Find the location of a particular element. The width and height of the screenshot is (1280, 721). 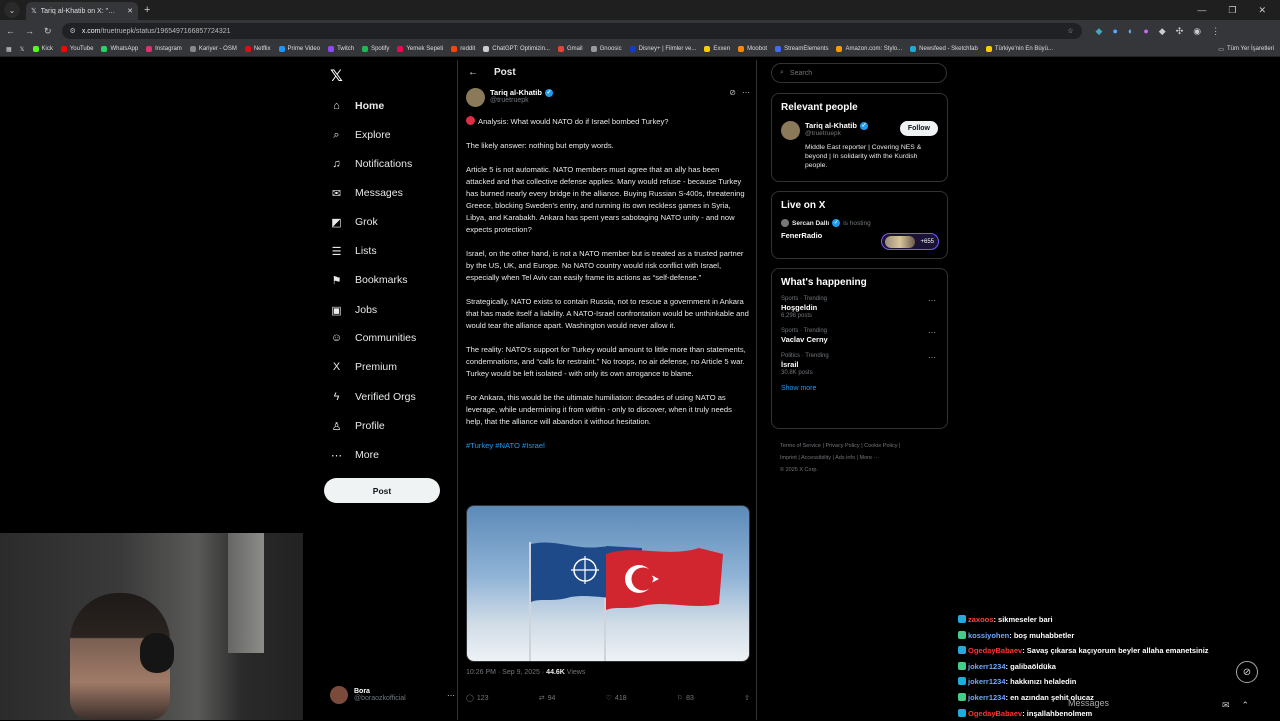

extensions-puzzle-icon: ✣ is located at coordinates (1180, 31).